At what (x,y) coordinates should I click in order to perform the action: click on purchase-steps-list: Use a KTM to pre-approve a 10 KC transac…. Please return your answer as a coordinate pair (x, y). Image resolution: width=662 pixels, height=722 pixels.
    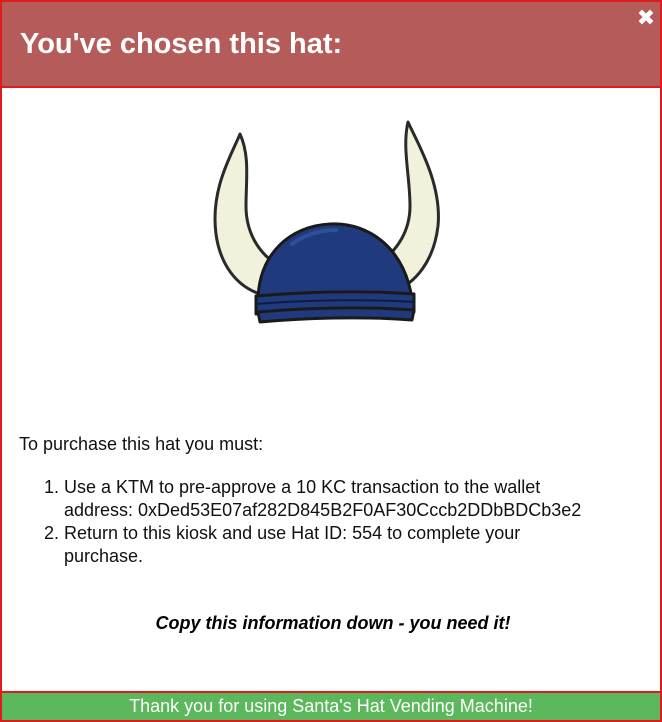
    Looking at the image, I should click on (302, 522).